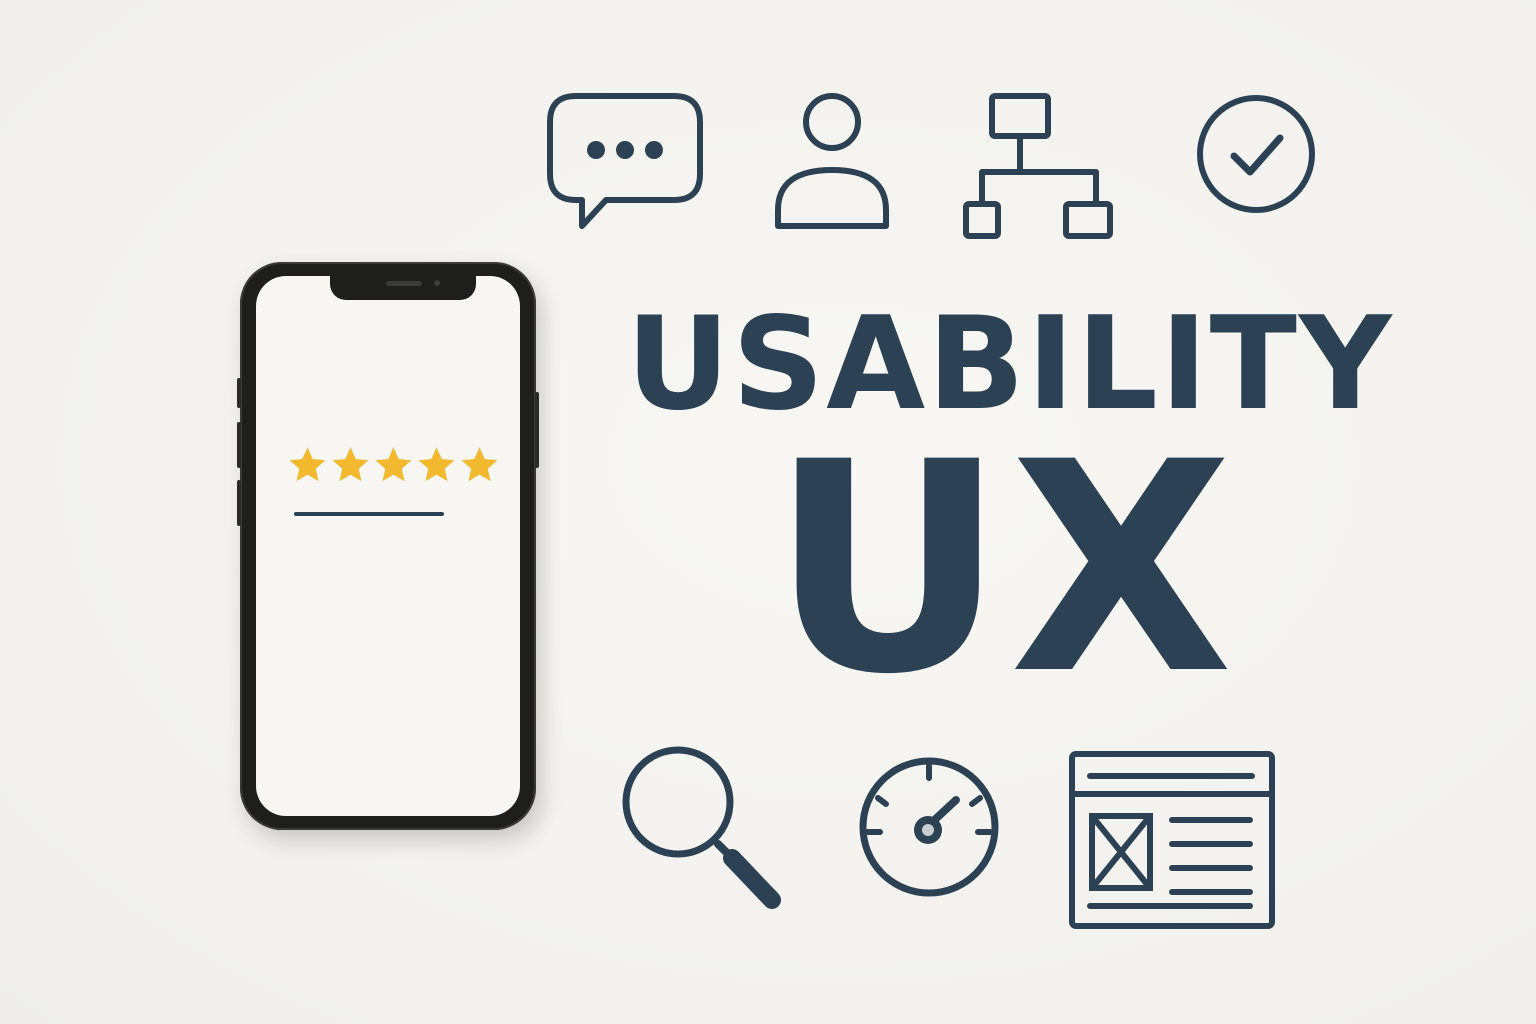 The height and width of the screenshot is (1024, 1536). Describe the element at coordinates (404, 283) in the screenshot. I see `phone-speaker` at that location.